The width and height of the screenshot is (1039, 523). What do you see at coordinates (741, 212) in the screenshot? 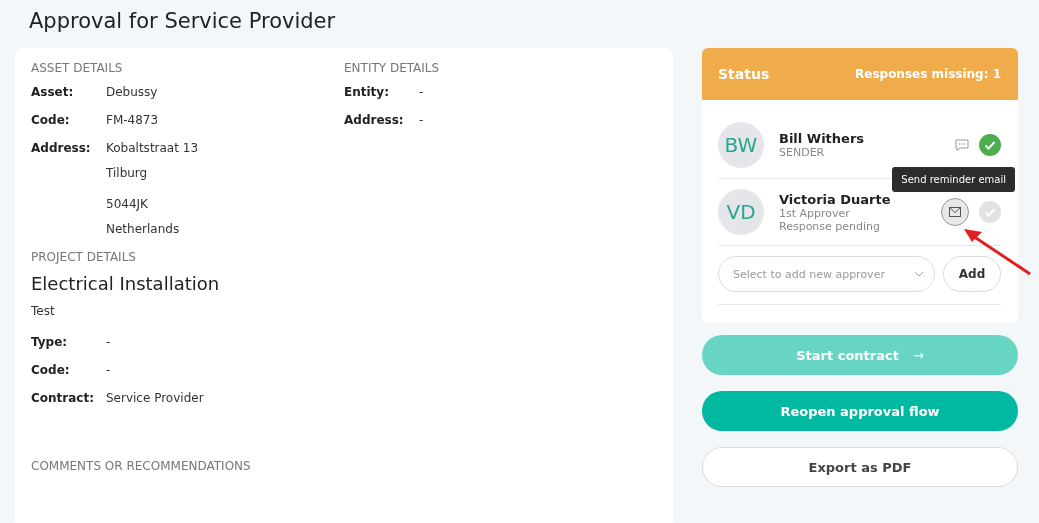
I see `avatar: VD` at bounding box center [741, 212].